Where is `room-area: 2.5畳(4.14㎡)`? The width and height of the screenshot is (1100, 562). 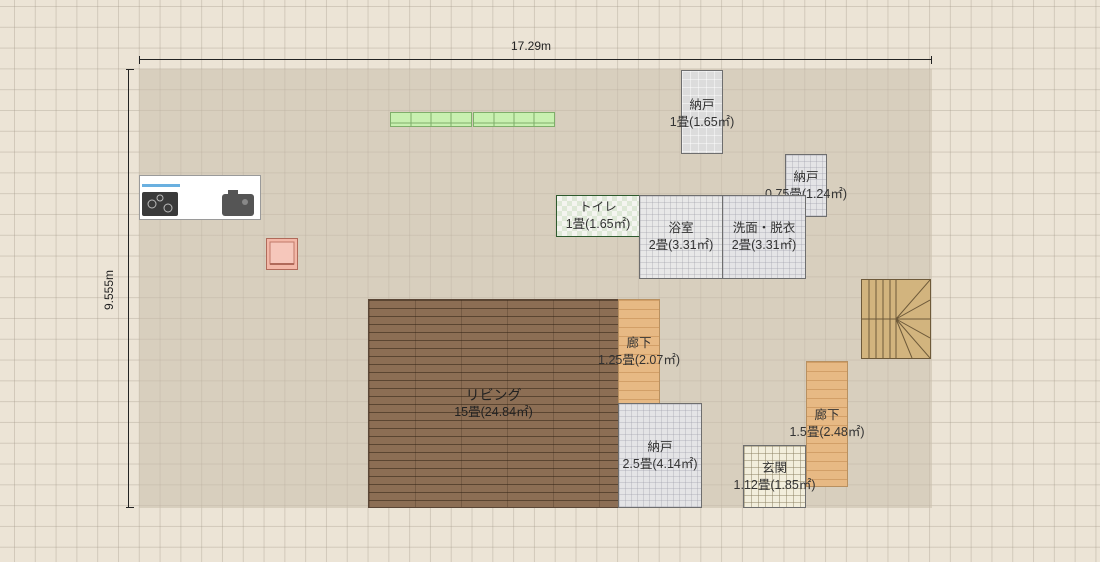 room-area: 2.5畳(4.14㎡) is located at coordinates (660, 463).